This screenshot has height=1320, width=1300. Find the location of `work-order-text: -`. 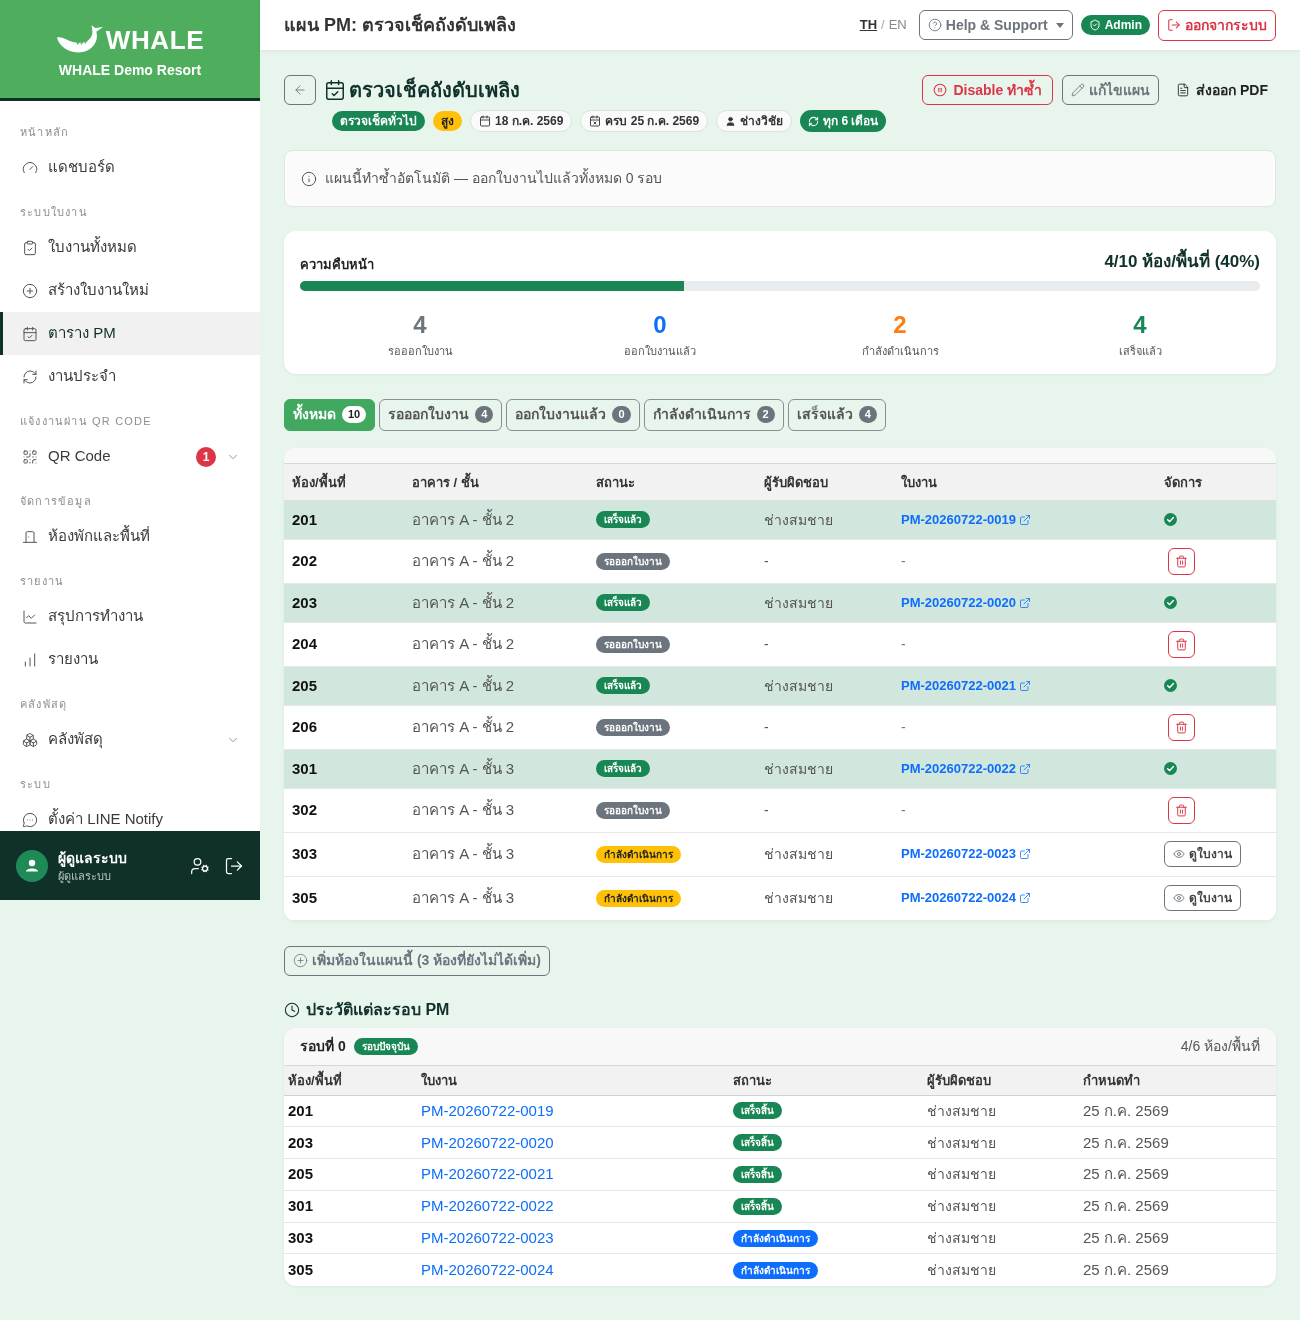

work-order-text: - is located at coordinates (903, 561).